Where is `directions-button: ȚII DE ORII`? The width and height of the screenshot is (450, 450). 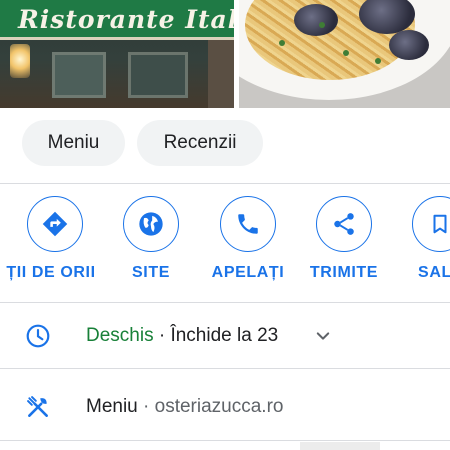 directions-button: ȚII DE ORII is located at coordinates (55, 239).